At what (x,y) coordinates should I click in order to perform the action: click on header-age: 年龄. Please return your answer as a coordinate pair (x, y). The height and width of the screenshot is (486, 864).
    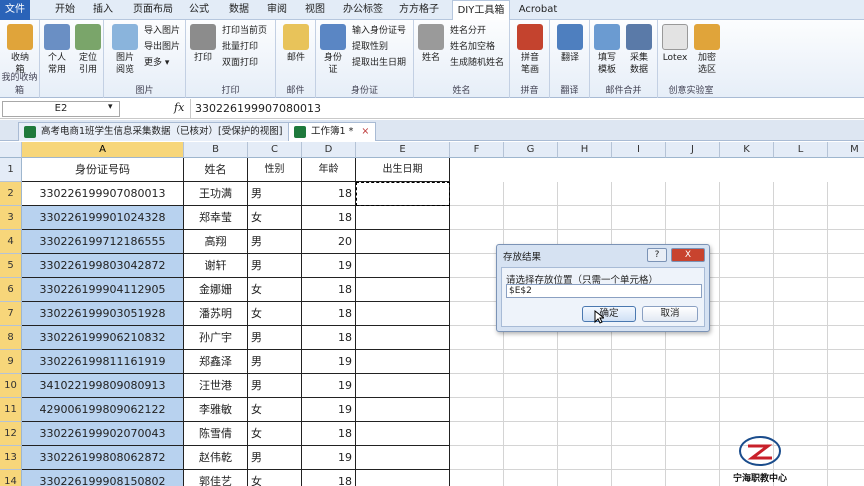
    Looking at the image, I should click on (329, 170).